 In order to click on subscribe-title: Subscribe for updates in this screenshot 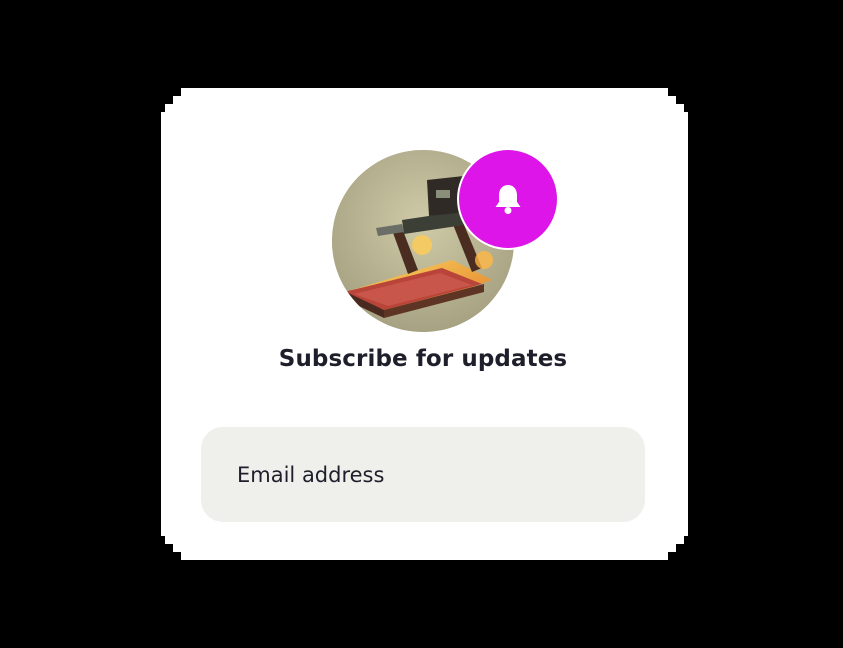, I will do `click(423, 359)`.